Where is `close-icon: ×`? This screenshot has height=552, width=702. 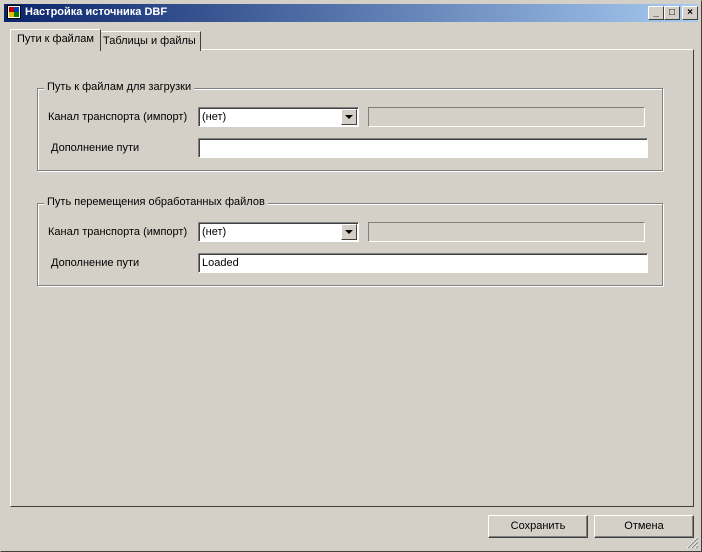
close-icon: × is located at coordinates (690, 12).